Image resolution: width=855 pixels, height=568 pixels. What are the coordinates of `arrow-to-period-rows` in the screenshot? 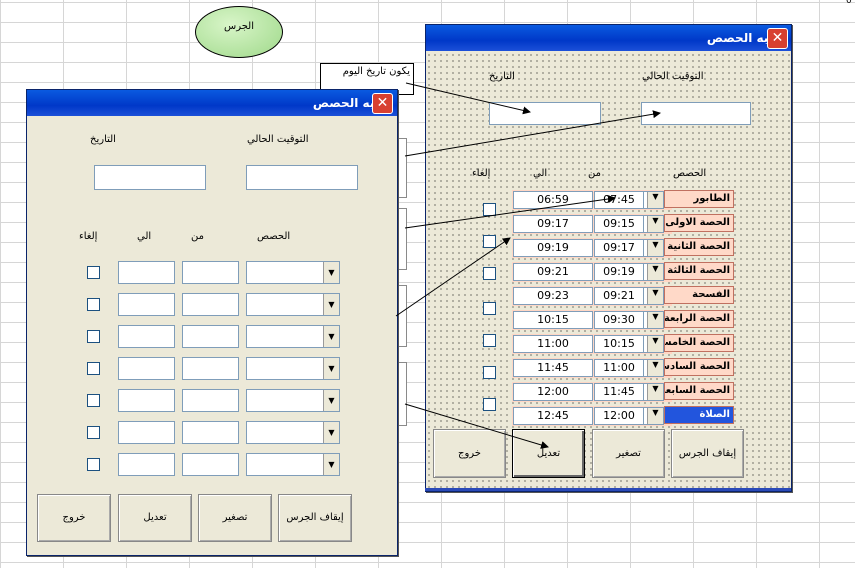 It's located at (453, 277).